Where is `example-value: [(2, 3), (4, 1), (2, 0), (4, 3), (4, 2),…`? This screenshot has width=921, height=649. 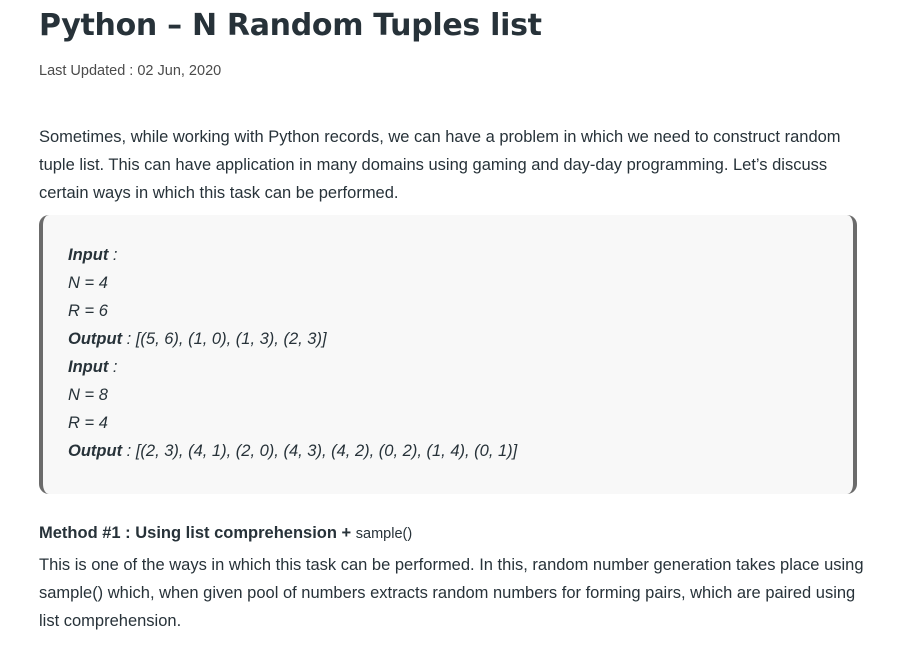 example-value: [(2, 3), (4, 1), (2, 0), (4, 3), (4, 2),… is located at coordinates (326, 451).